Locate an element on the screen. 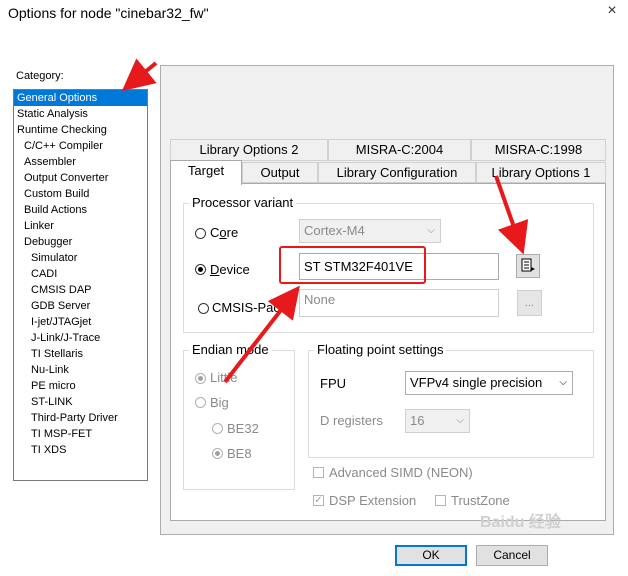 This screenshot has height=576, width=628. tab-output: Output is located at coordinates (280, 172).